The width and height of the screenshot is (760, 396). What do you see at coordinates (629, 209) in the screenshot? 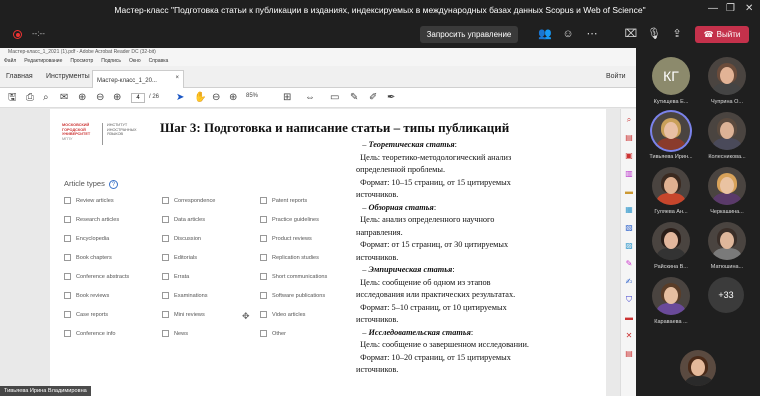
I see `combine-icon: ▦` at bounding box center [629, 209].